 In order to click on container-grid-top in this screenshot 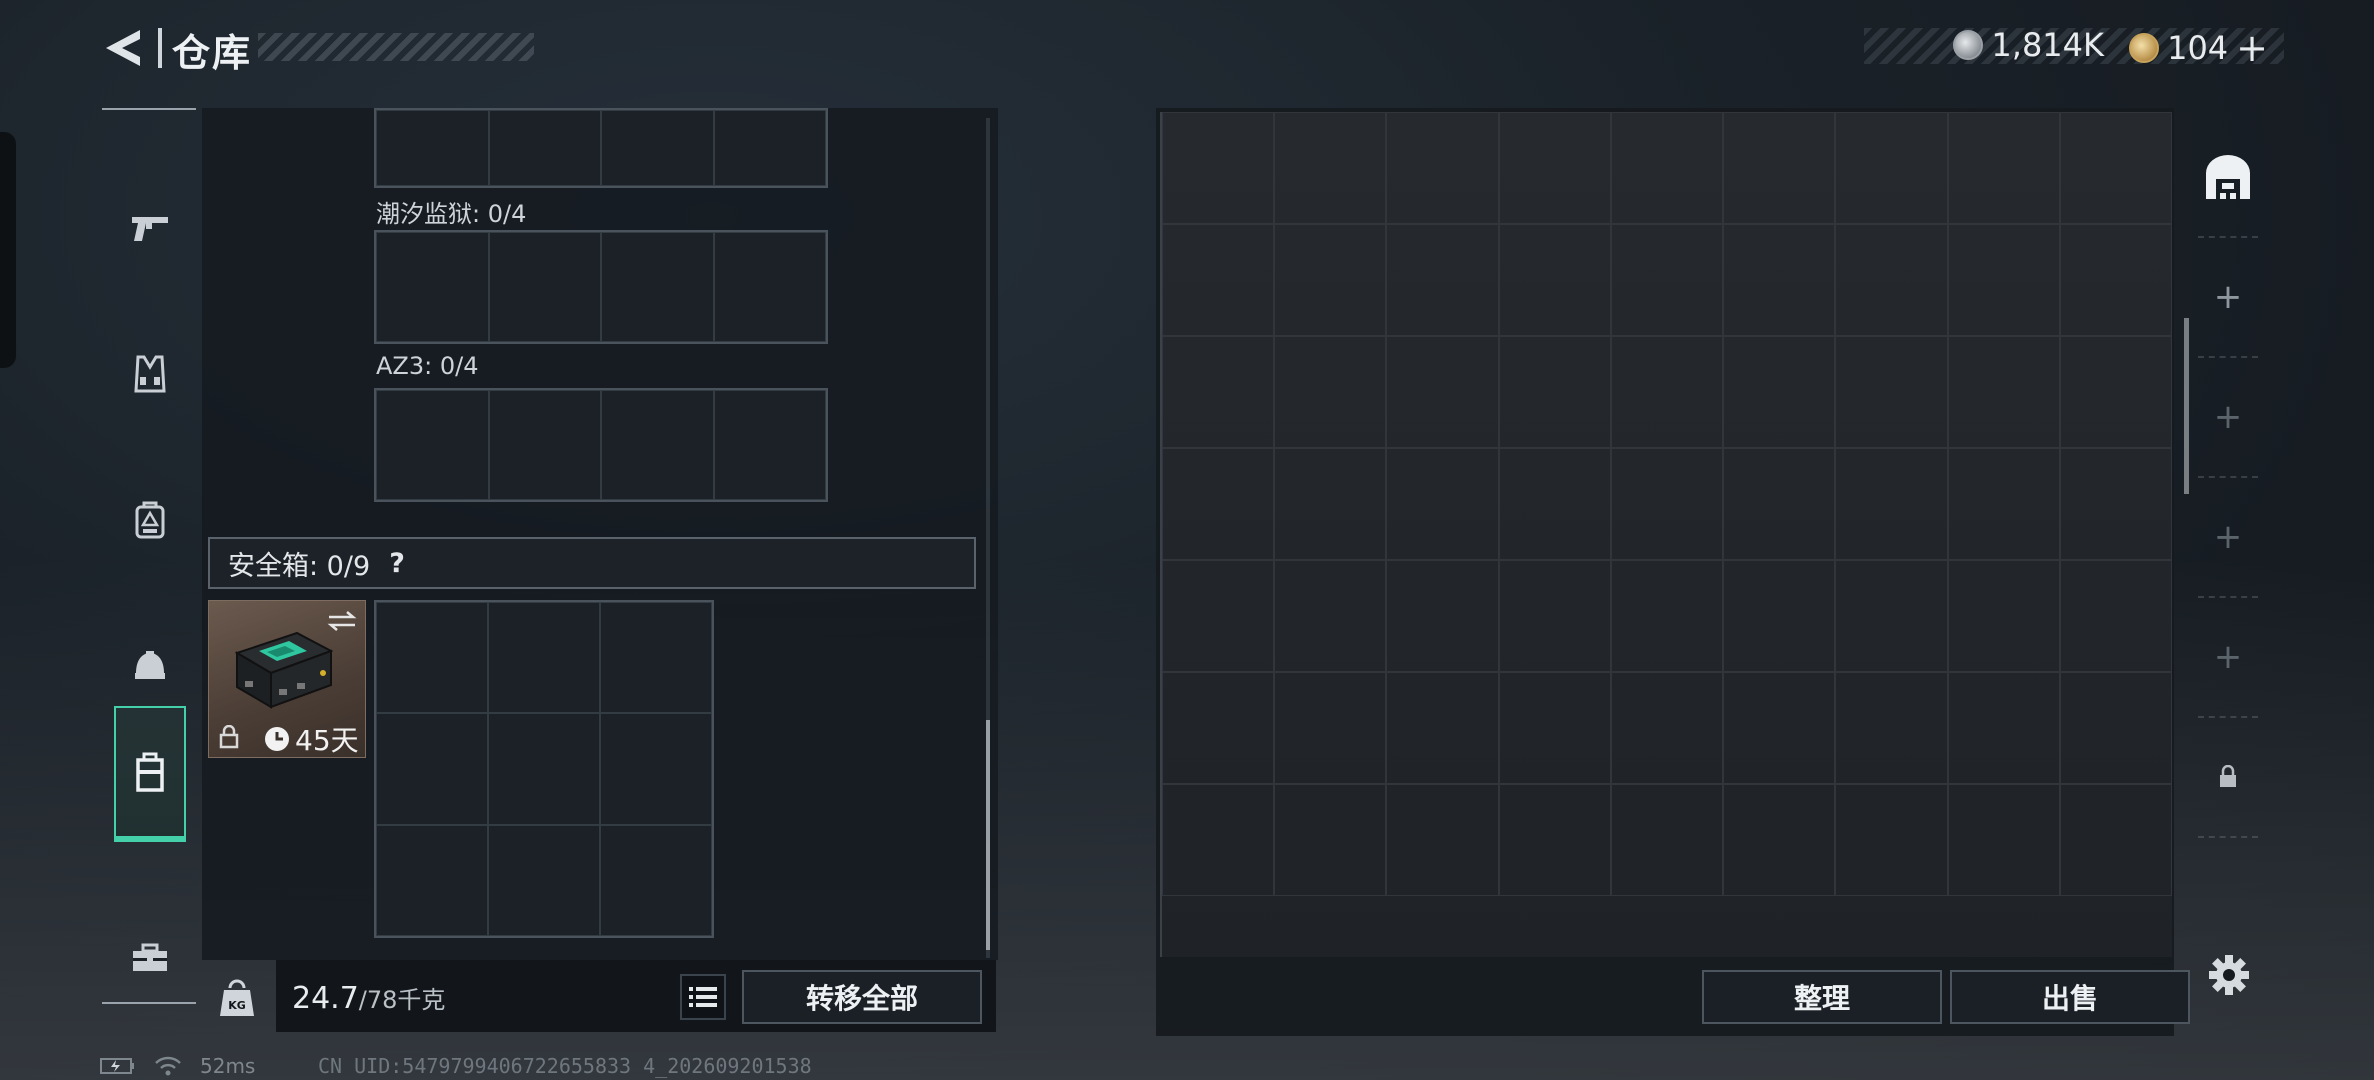, I will do `click(601, 148)`.